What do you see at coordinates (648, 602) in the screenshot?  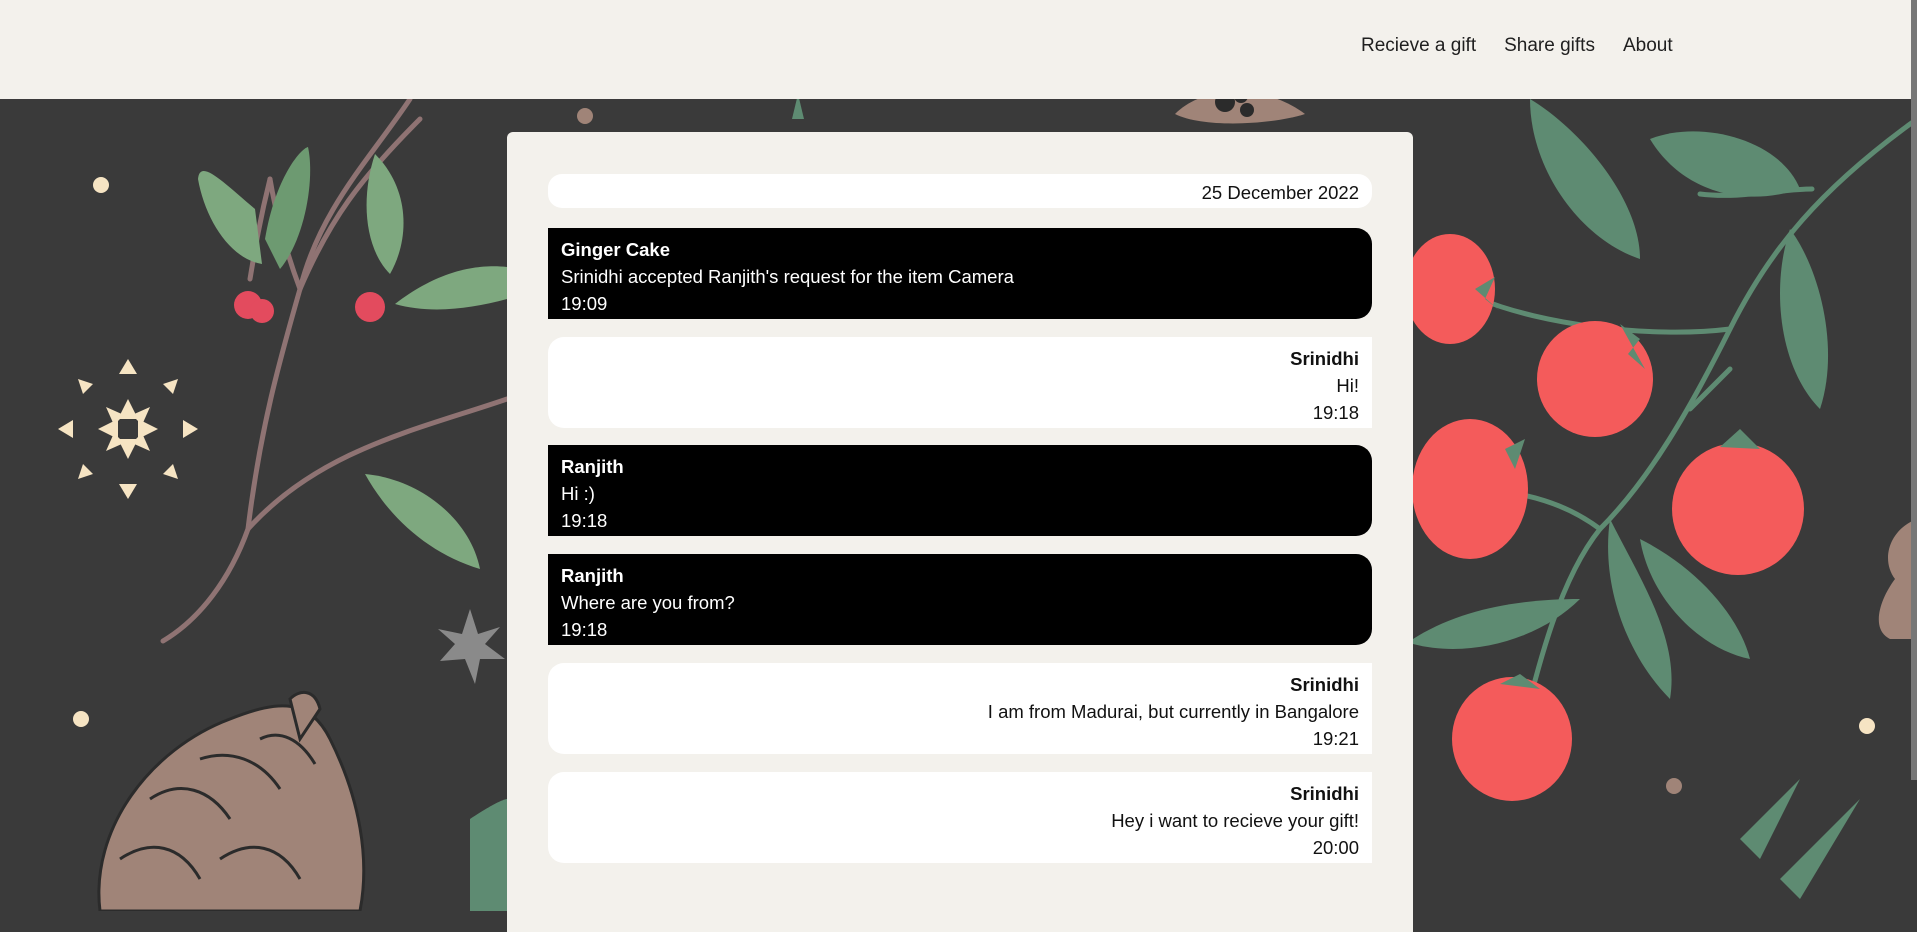 I see `message-text: Where are you from?` at bounding box center [648, 602].